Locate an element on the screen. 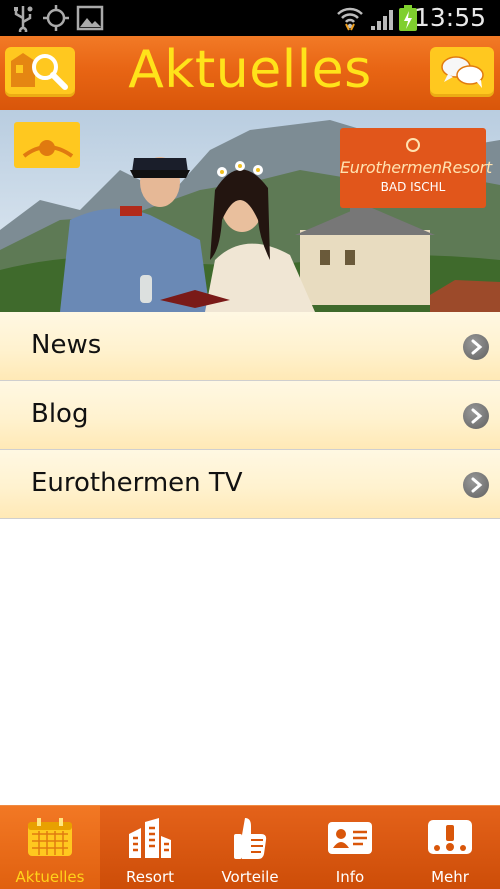 This screenshot has height=889, width=500. id-card-icon is located at coordinates (350, 838).